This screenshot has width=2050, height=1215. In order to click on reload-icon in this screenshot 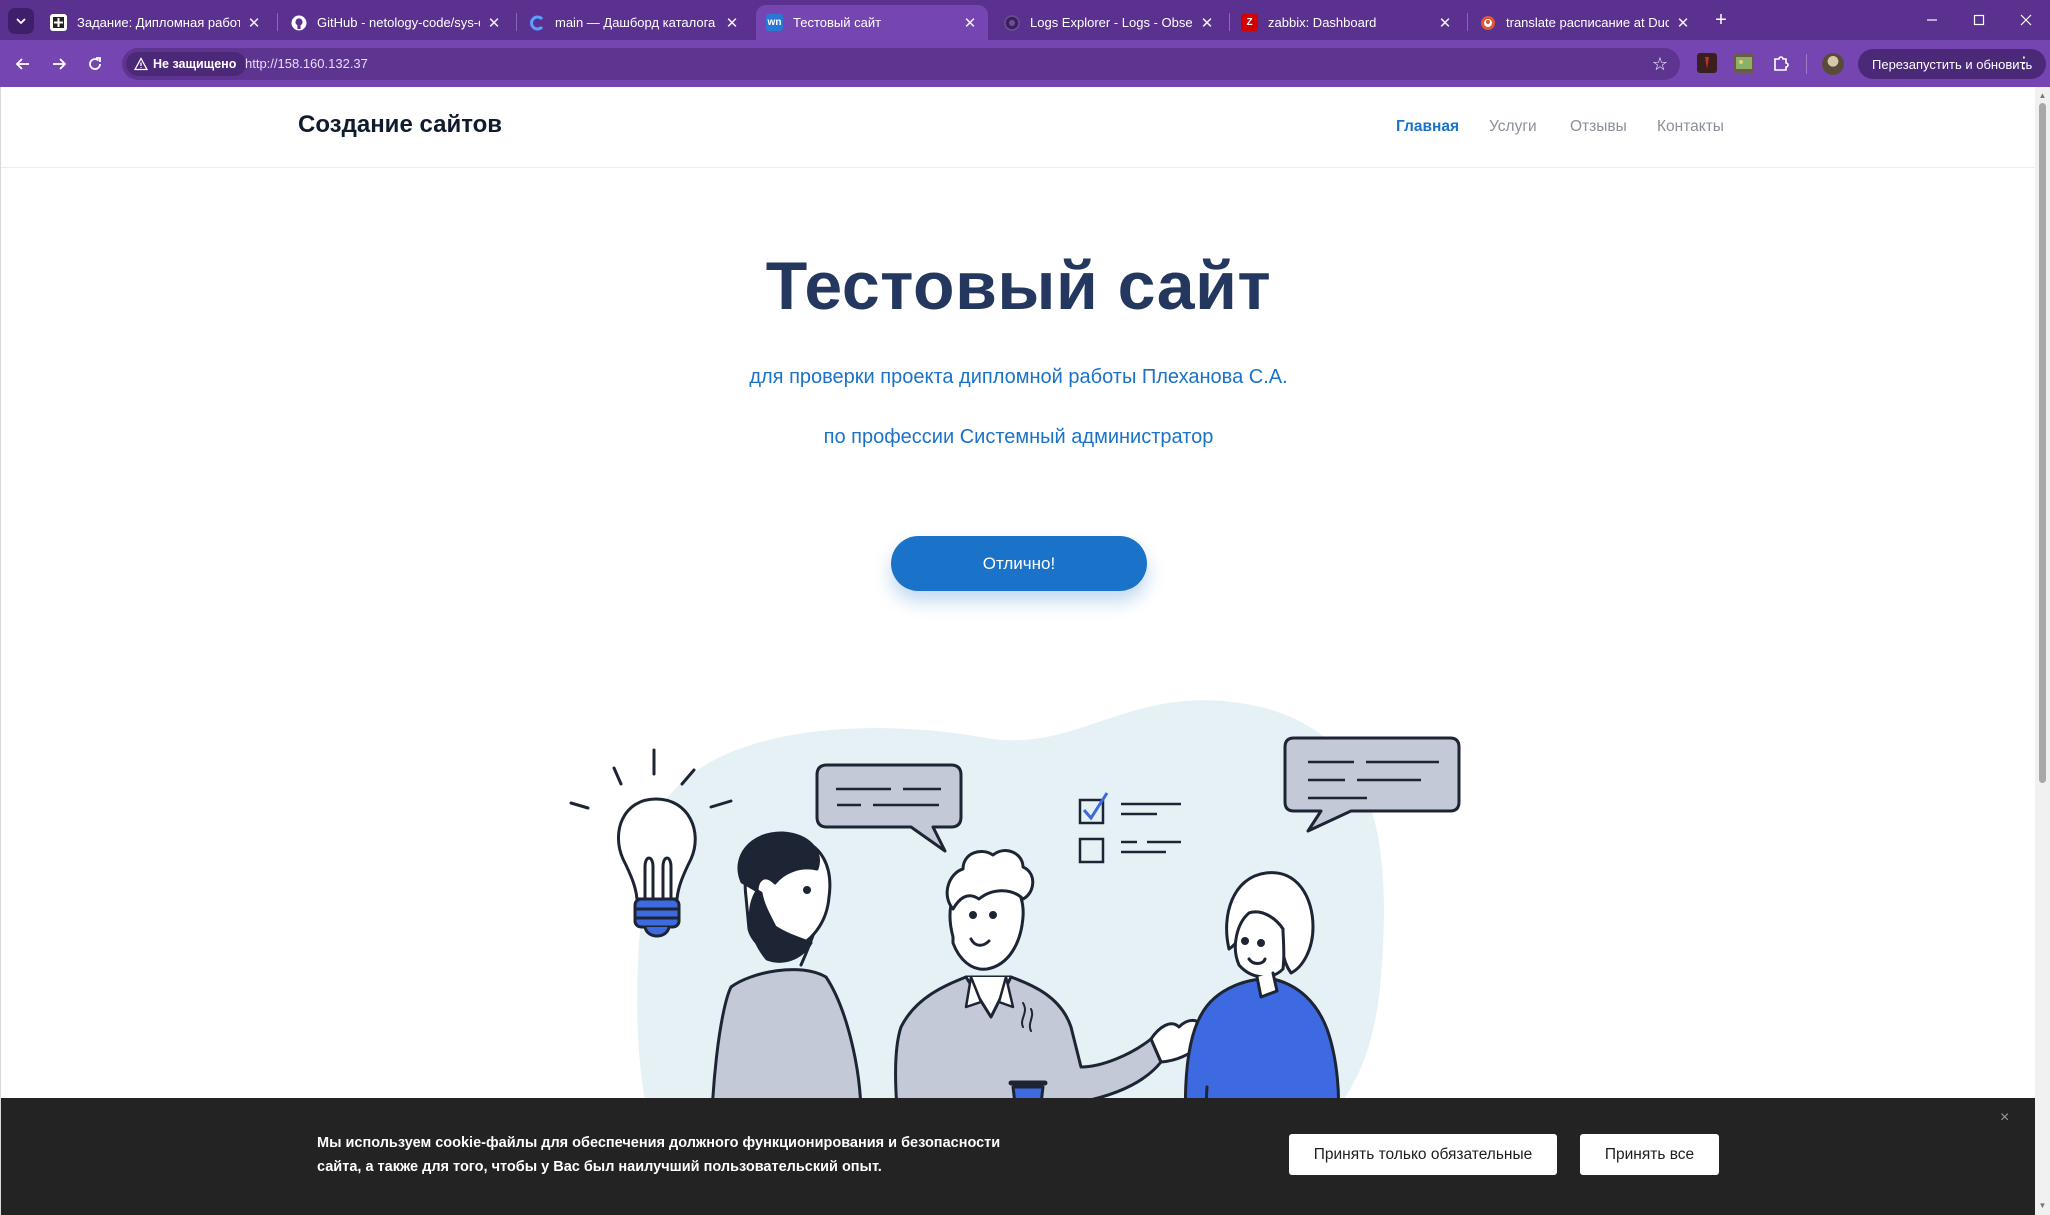, I will do `click(95, 63)`.